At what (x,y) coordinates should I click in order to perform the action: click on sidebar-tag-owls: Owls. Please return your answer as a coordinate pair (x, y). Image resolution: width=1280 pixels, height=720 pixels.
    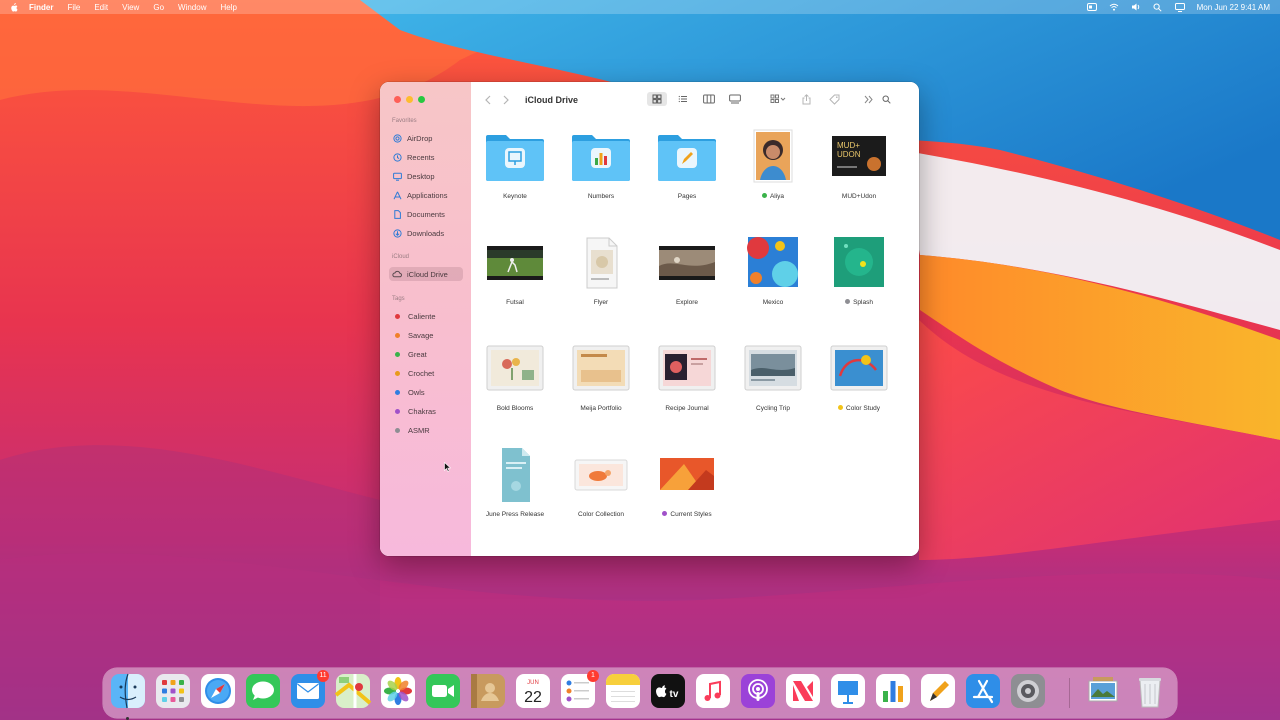
    Looking at the image, I should click on (426, 392).